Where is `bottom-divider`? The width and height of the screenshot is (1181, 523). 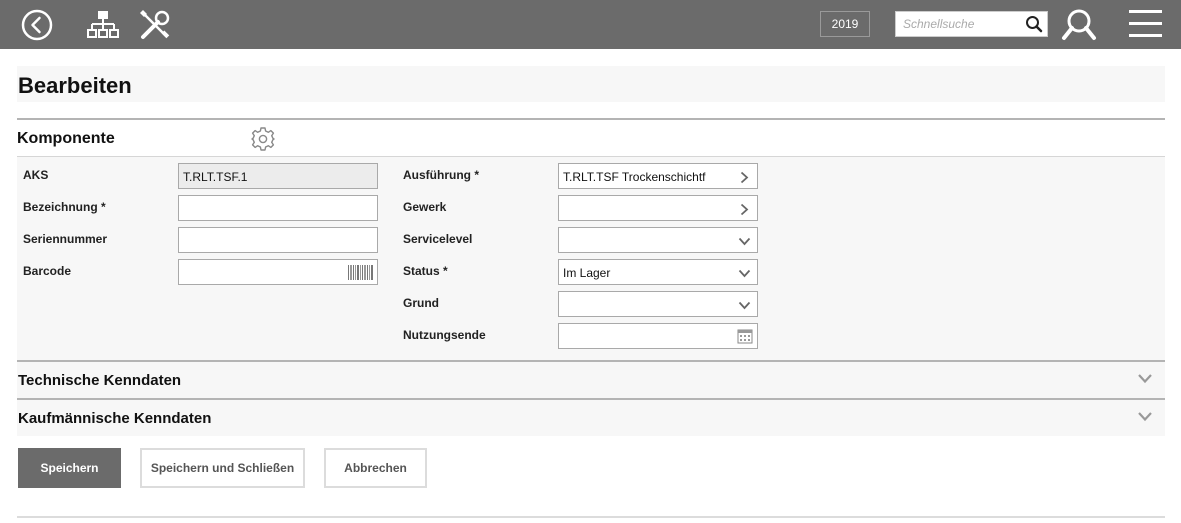 bottom-divider is located at coordinates (591, 517).